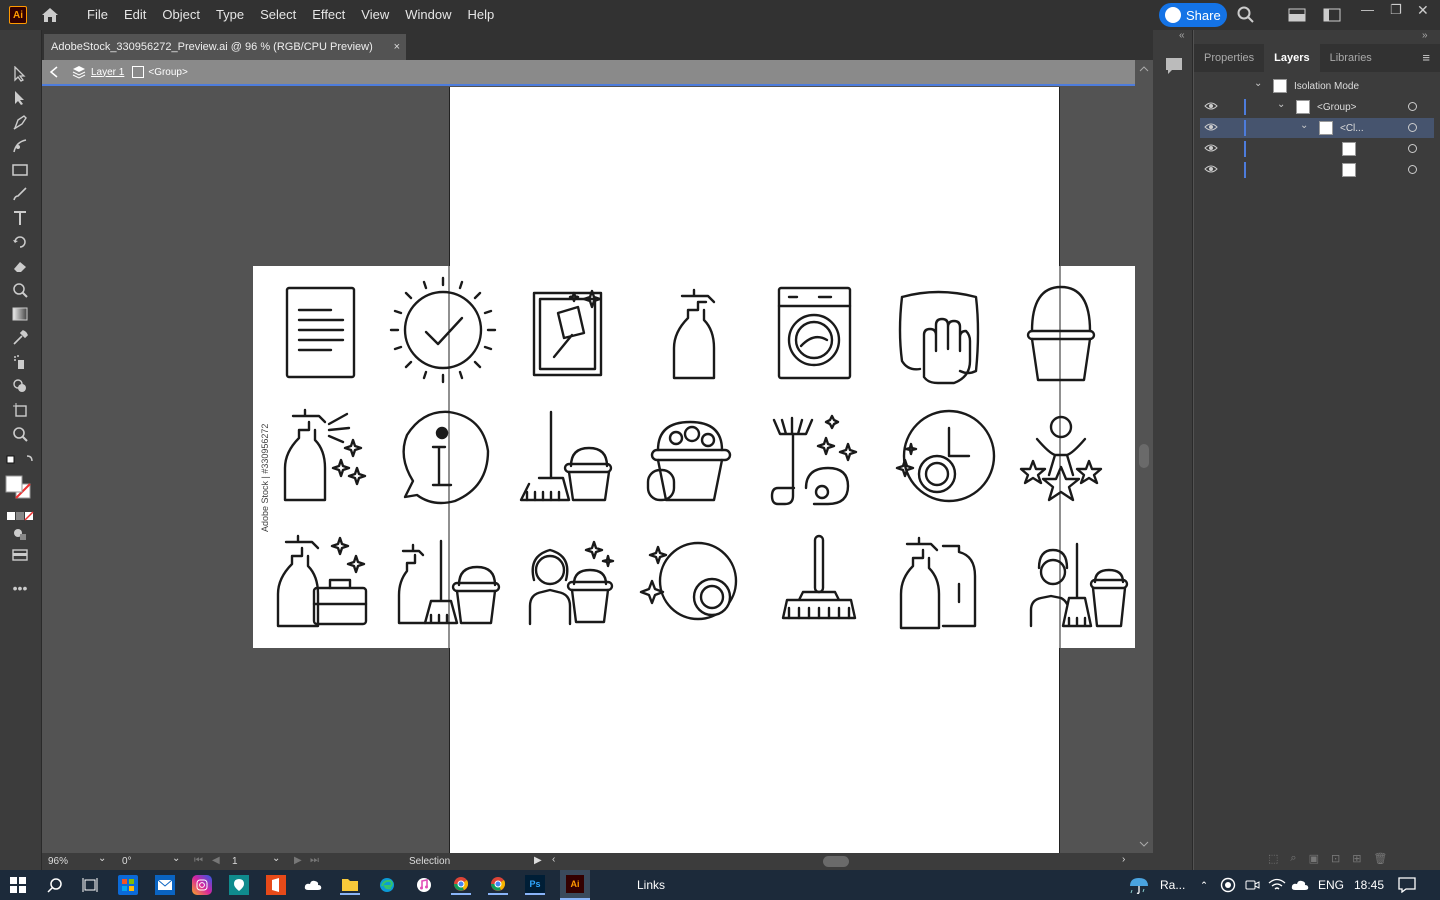  I want to click on direct-selection-tool-icon, so click(20, 98).